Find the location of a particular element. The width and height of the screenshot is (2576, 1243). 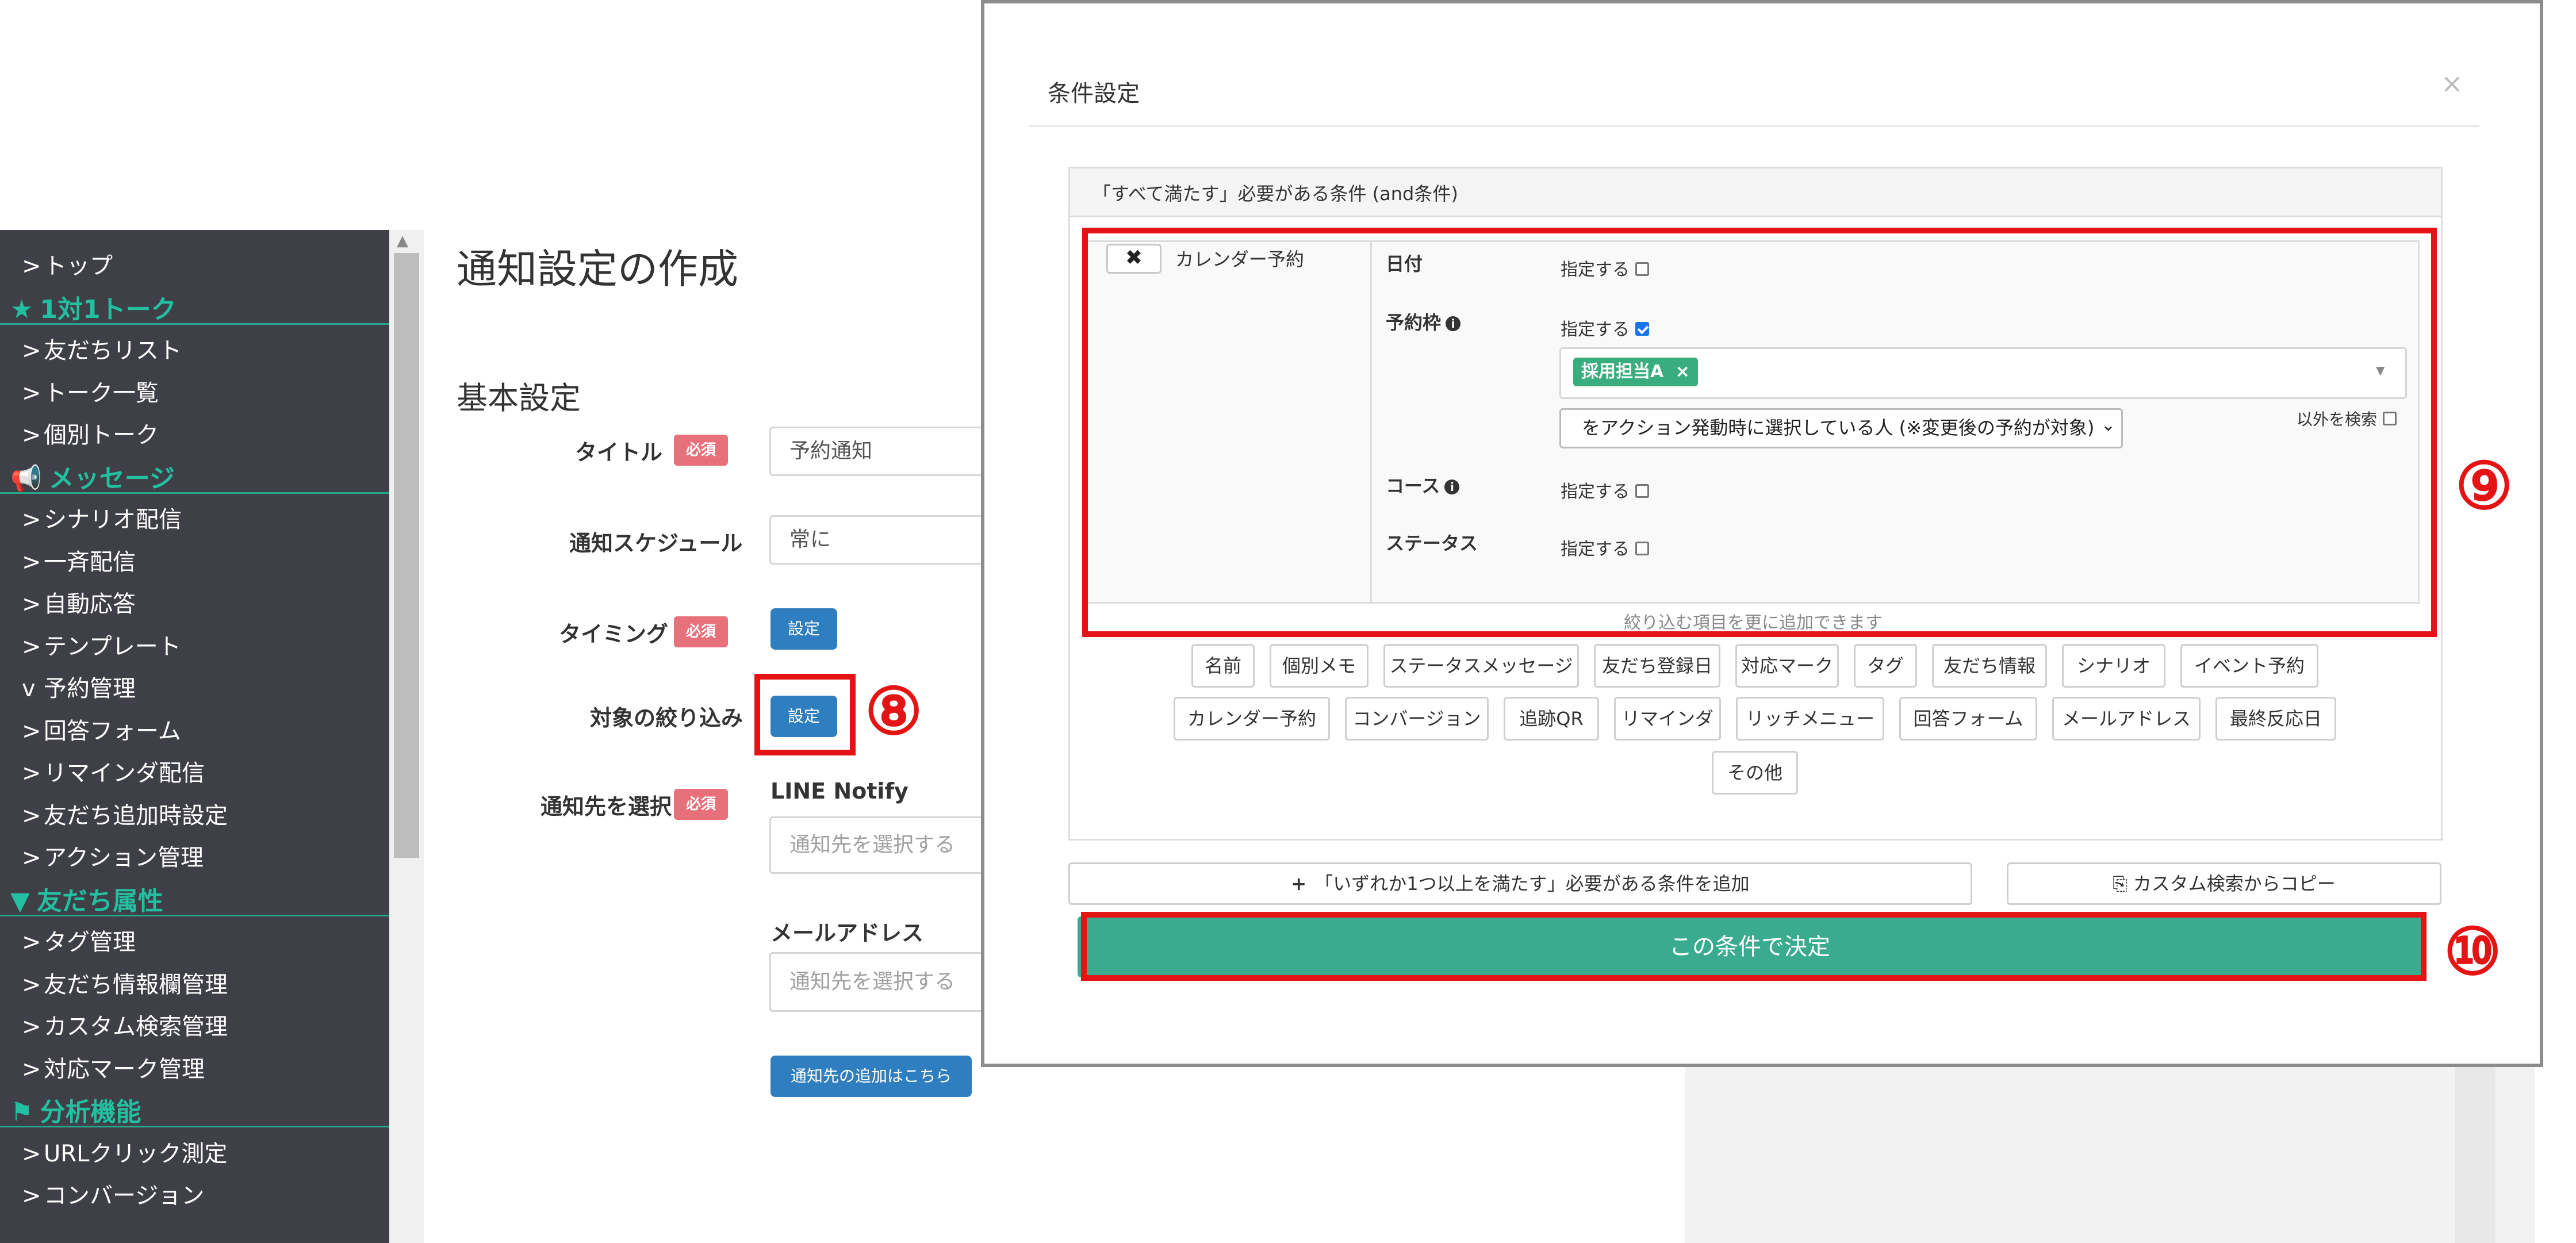

sidebar-item: > 一斉配信 is located at coordinates (79, 560).